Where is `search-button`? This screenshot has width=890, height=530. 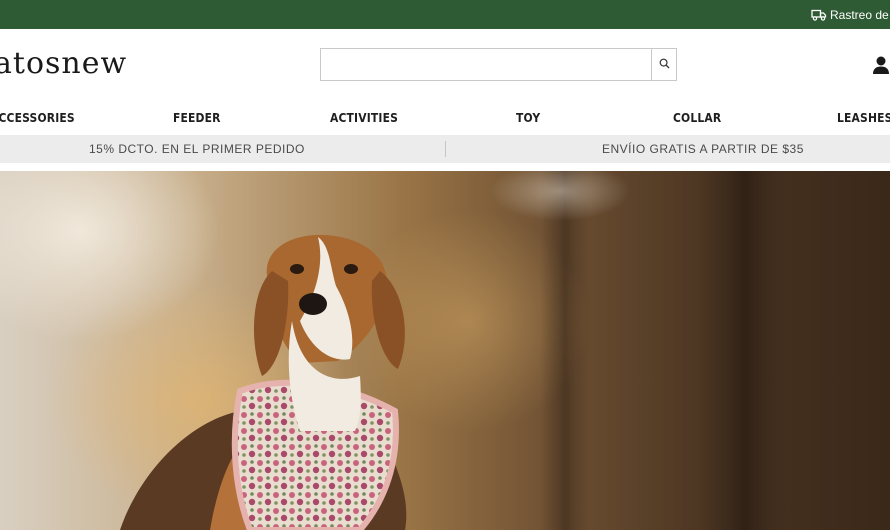
search-button is located at coordinates (663, 64).